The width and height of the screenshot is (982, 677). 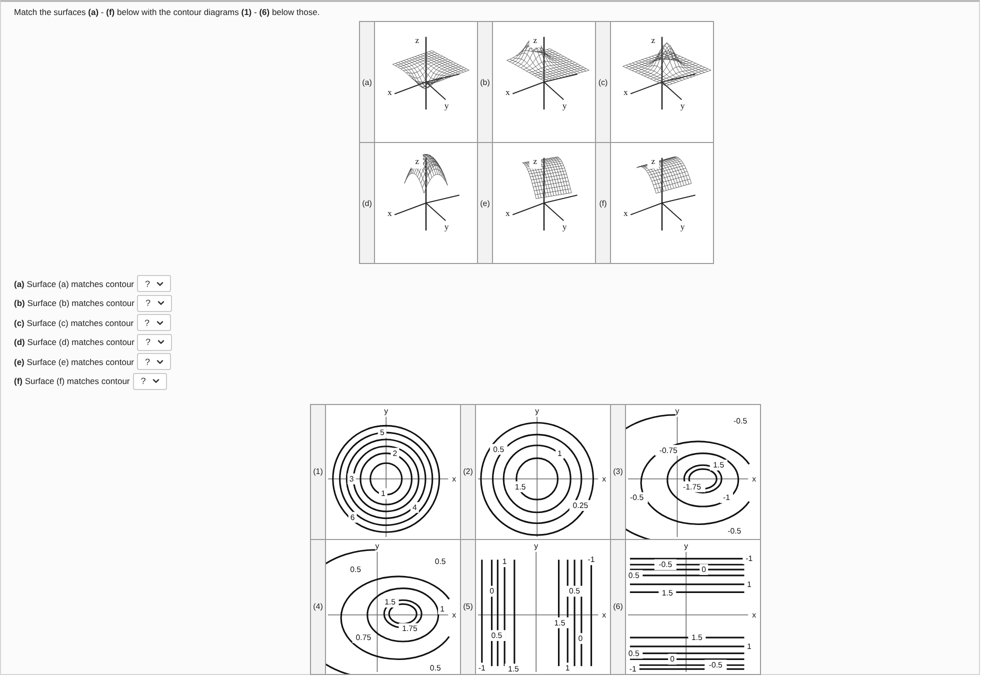 I want to click on question-label: (e) Surface (e) matches contour, so click(x=74, y=361).